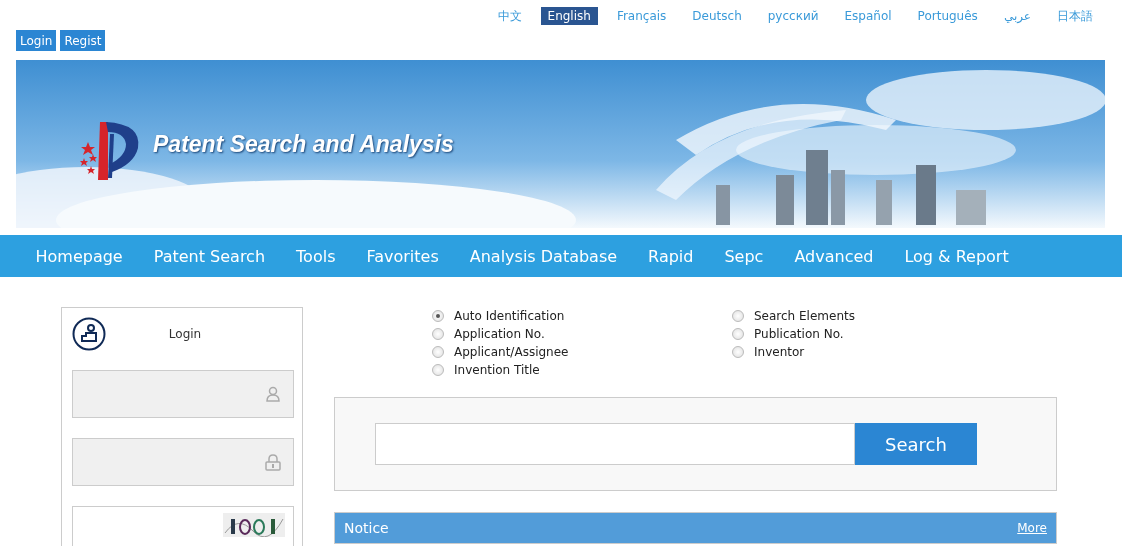 The width and height of the screenshot is (1122, 546). I want to click on radio-label: Inventor, so click(779, 352).